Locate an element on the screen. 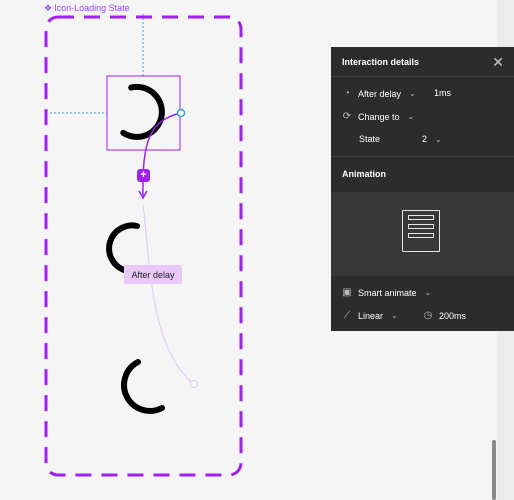  connection-trigger-tag: After delay is located at coordinates (153, 274).